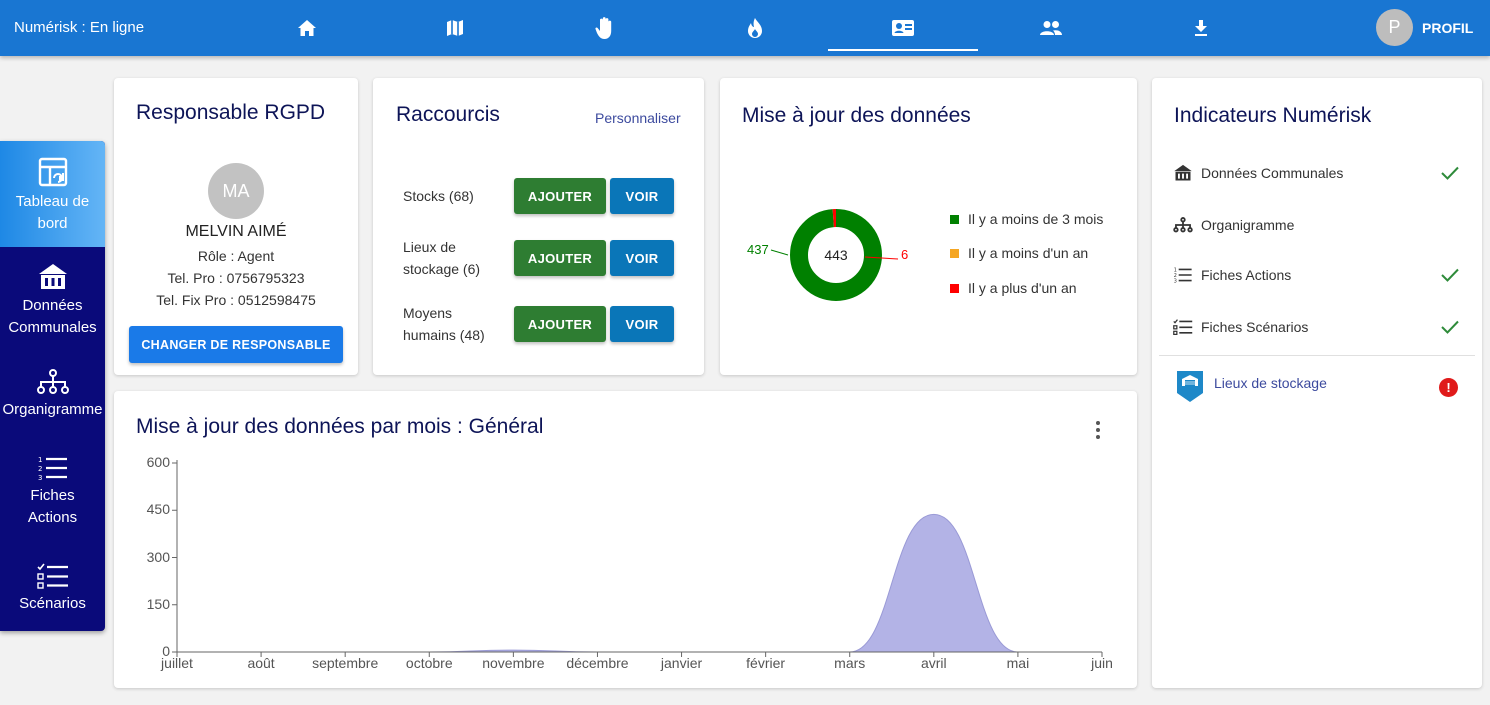 Image resolution: width=1490 pixels, height=705 pixels. I want to click on y-tick-label: 600, so click(158, 462).